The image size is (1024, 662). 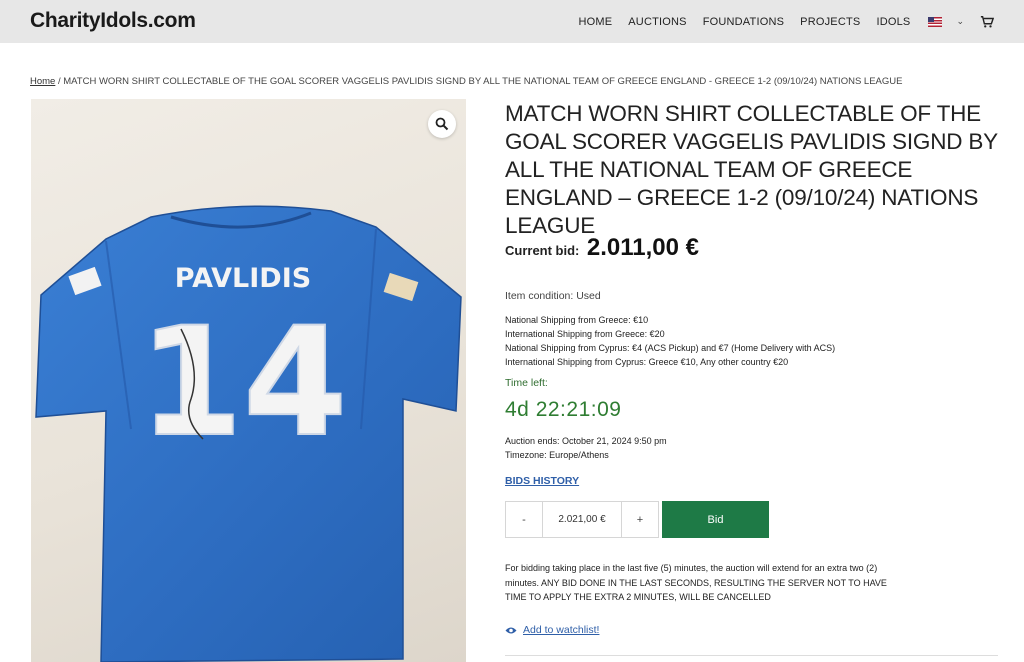 What do you see at coordinates (511, 630) in the screenshot?
I see `eye-icon` at bounding box center [511, 630].